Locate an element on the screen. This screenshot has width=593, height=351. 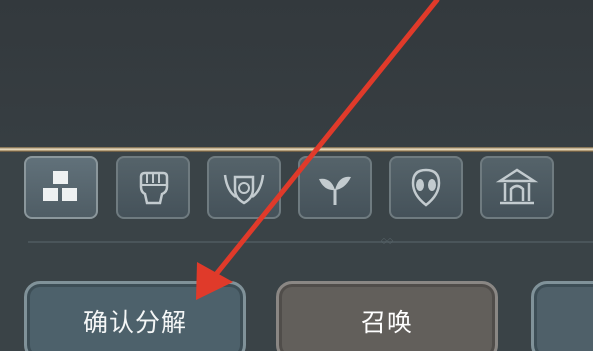
tab-fist is located at coordinates (153, 187).